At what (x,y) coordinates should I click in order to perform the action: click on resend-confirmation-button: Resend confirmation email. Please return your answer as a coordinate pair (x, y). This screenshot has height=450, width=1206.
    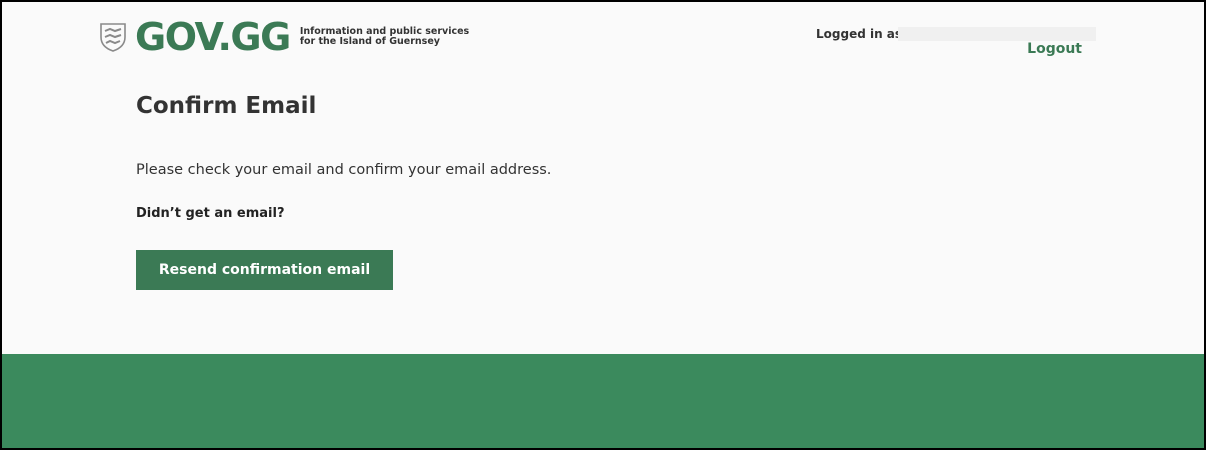
    Looking at the image, I should click on (264, 270).